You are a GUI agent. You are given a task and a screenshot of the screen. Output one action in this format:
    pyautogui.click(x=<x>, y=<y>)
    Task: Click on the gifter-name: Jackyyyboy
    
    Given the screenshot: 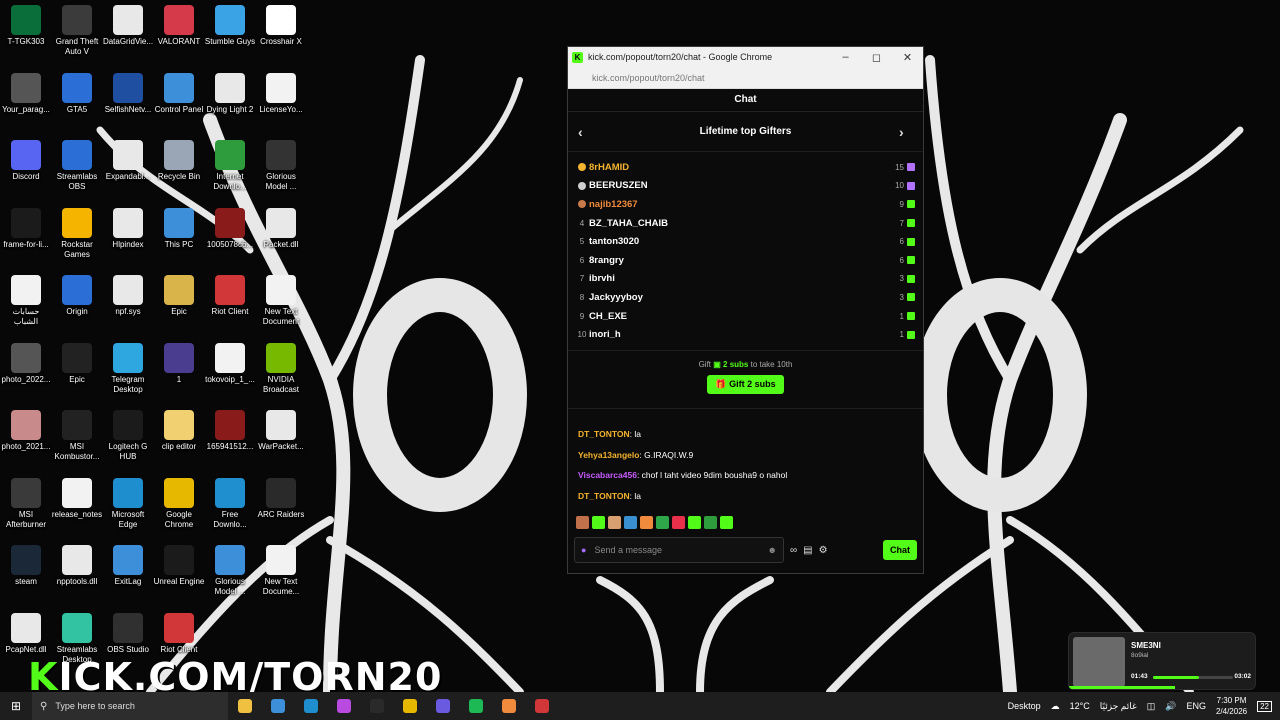 What is the action you would take?
    pyautogui.click(x=739, y=297)
    